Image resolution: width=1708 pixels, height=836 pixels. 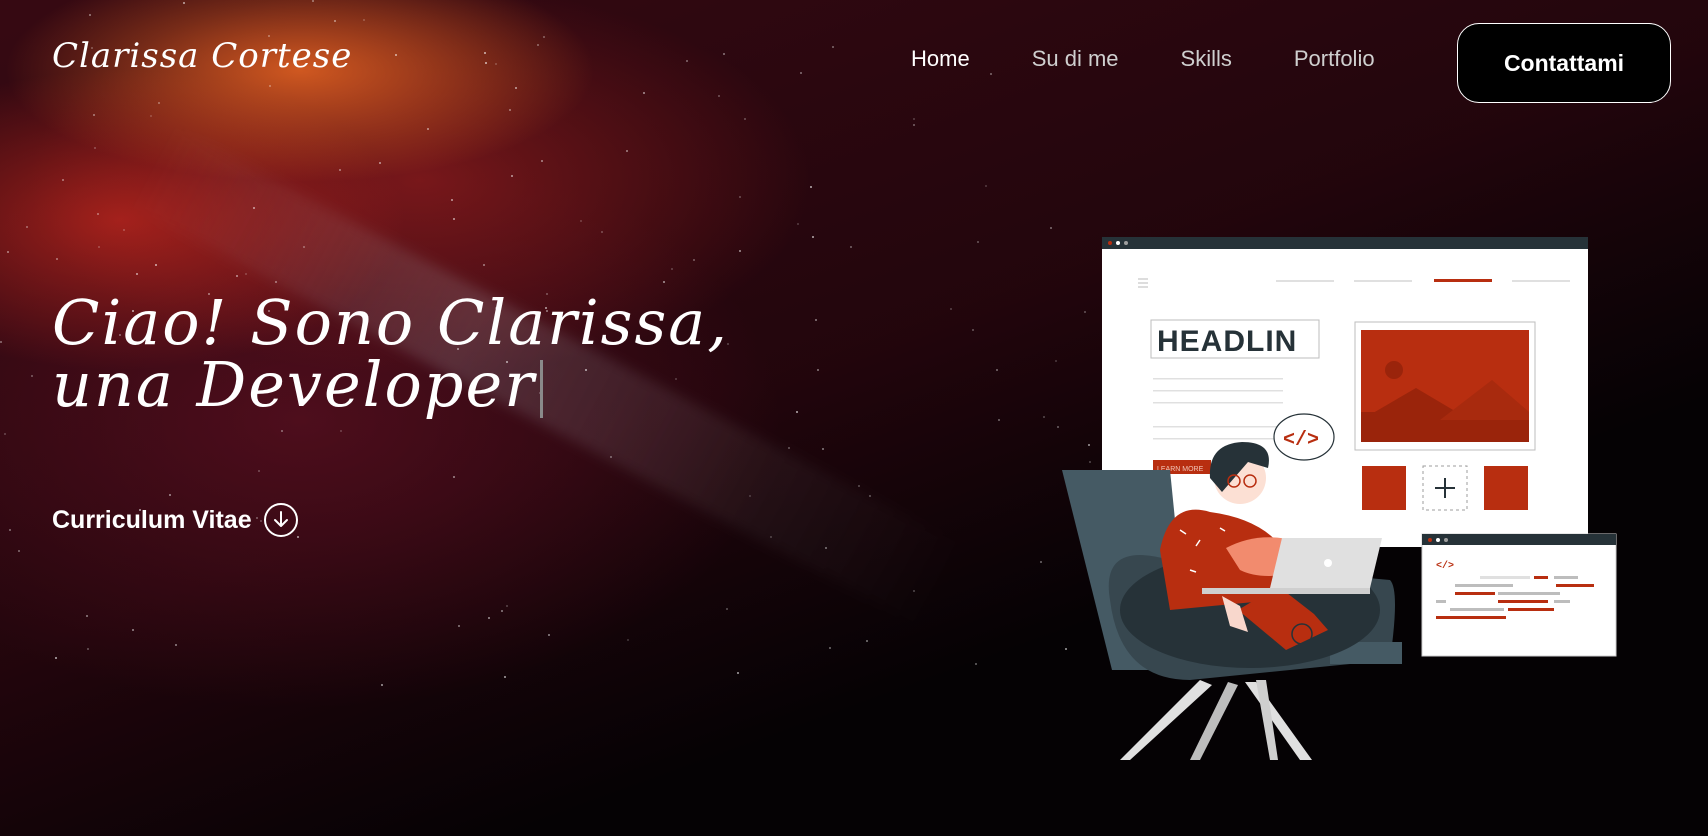 What do you see at coordinates (390, 353) in the screenshot?
I see `hero-headline-text: Ciao! Sono Clarissa, una Developer` at bounding box center [390, 353].